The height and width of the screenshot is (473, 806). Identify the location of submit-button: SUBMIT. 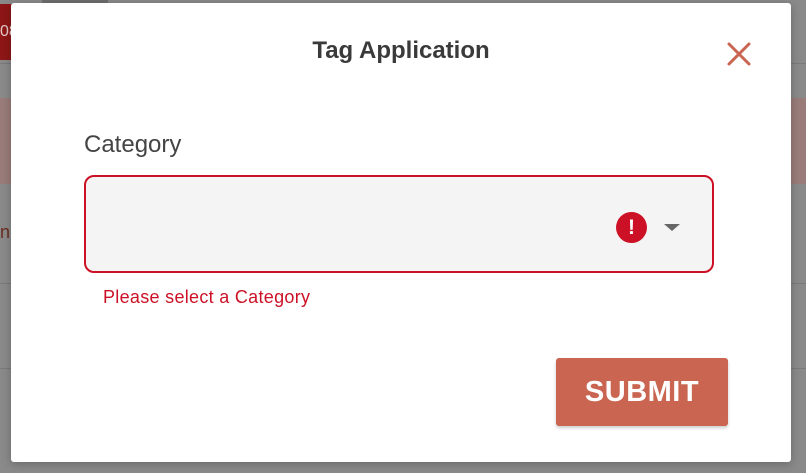
(642, 392).